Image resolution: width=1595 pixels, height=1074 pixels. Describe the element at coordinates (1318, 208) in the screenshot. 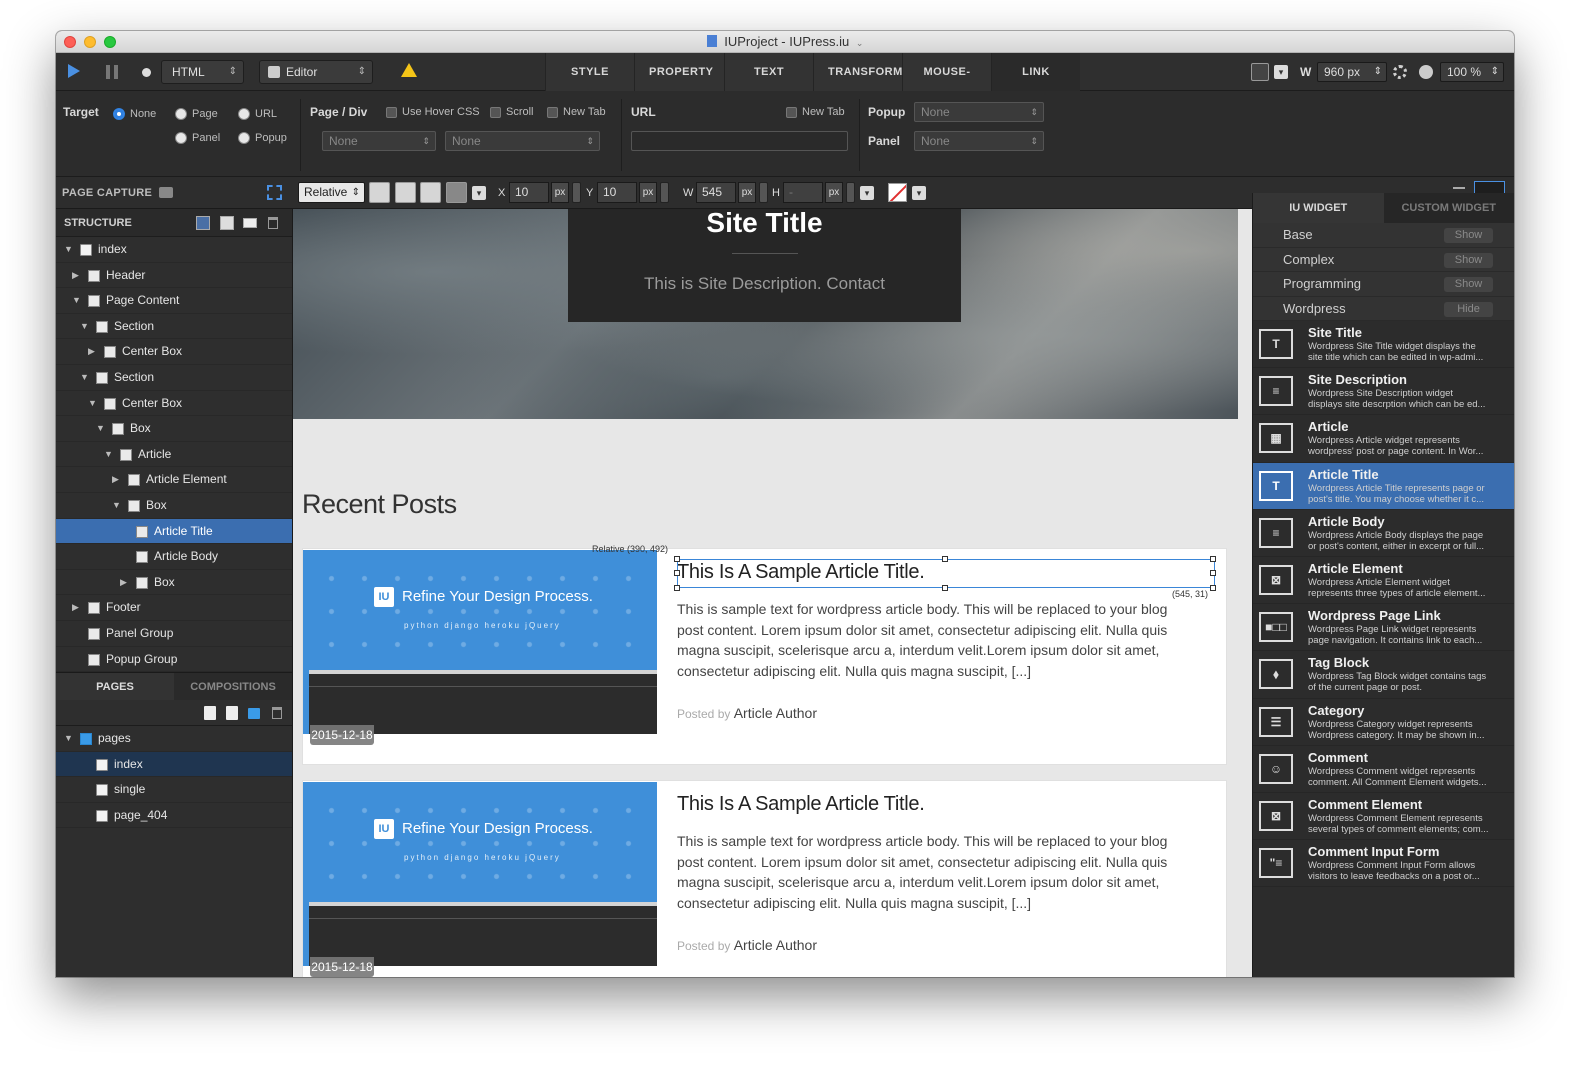

I see `tab-iu-widget: IU WIDGET` at that location.